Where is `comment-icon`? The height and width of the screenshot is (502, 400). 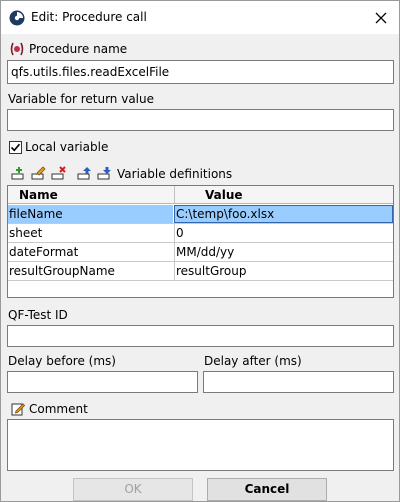 comment-icon is located at coordinates (18, 409).